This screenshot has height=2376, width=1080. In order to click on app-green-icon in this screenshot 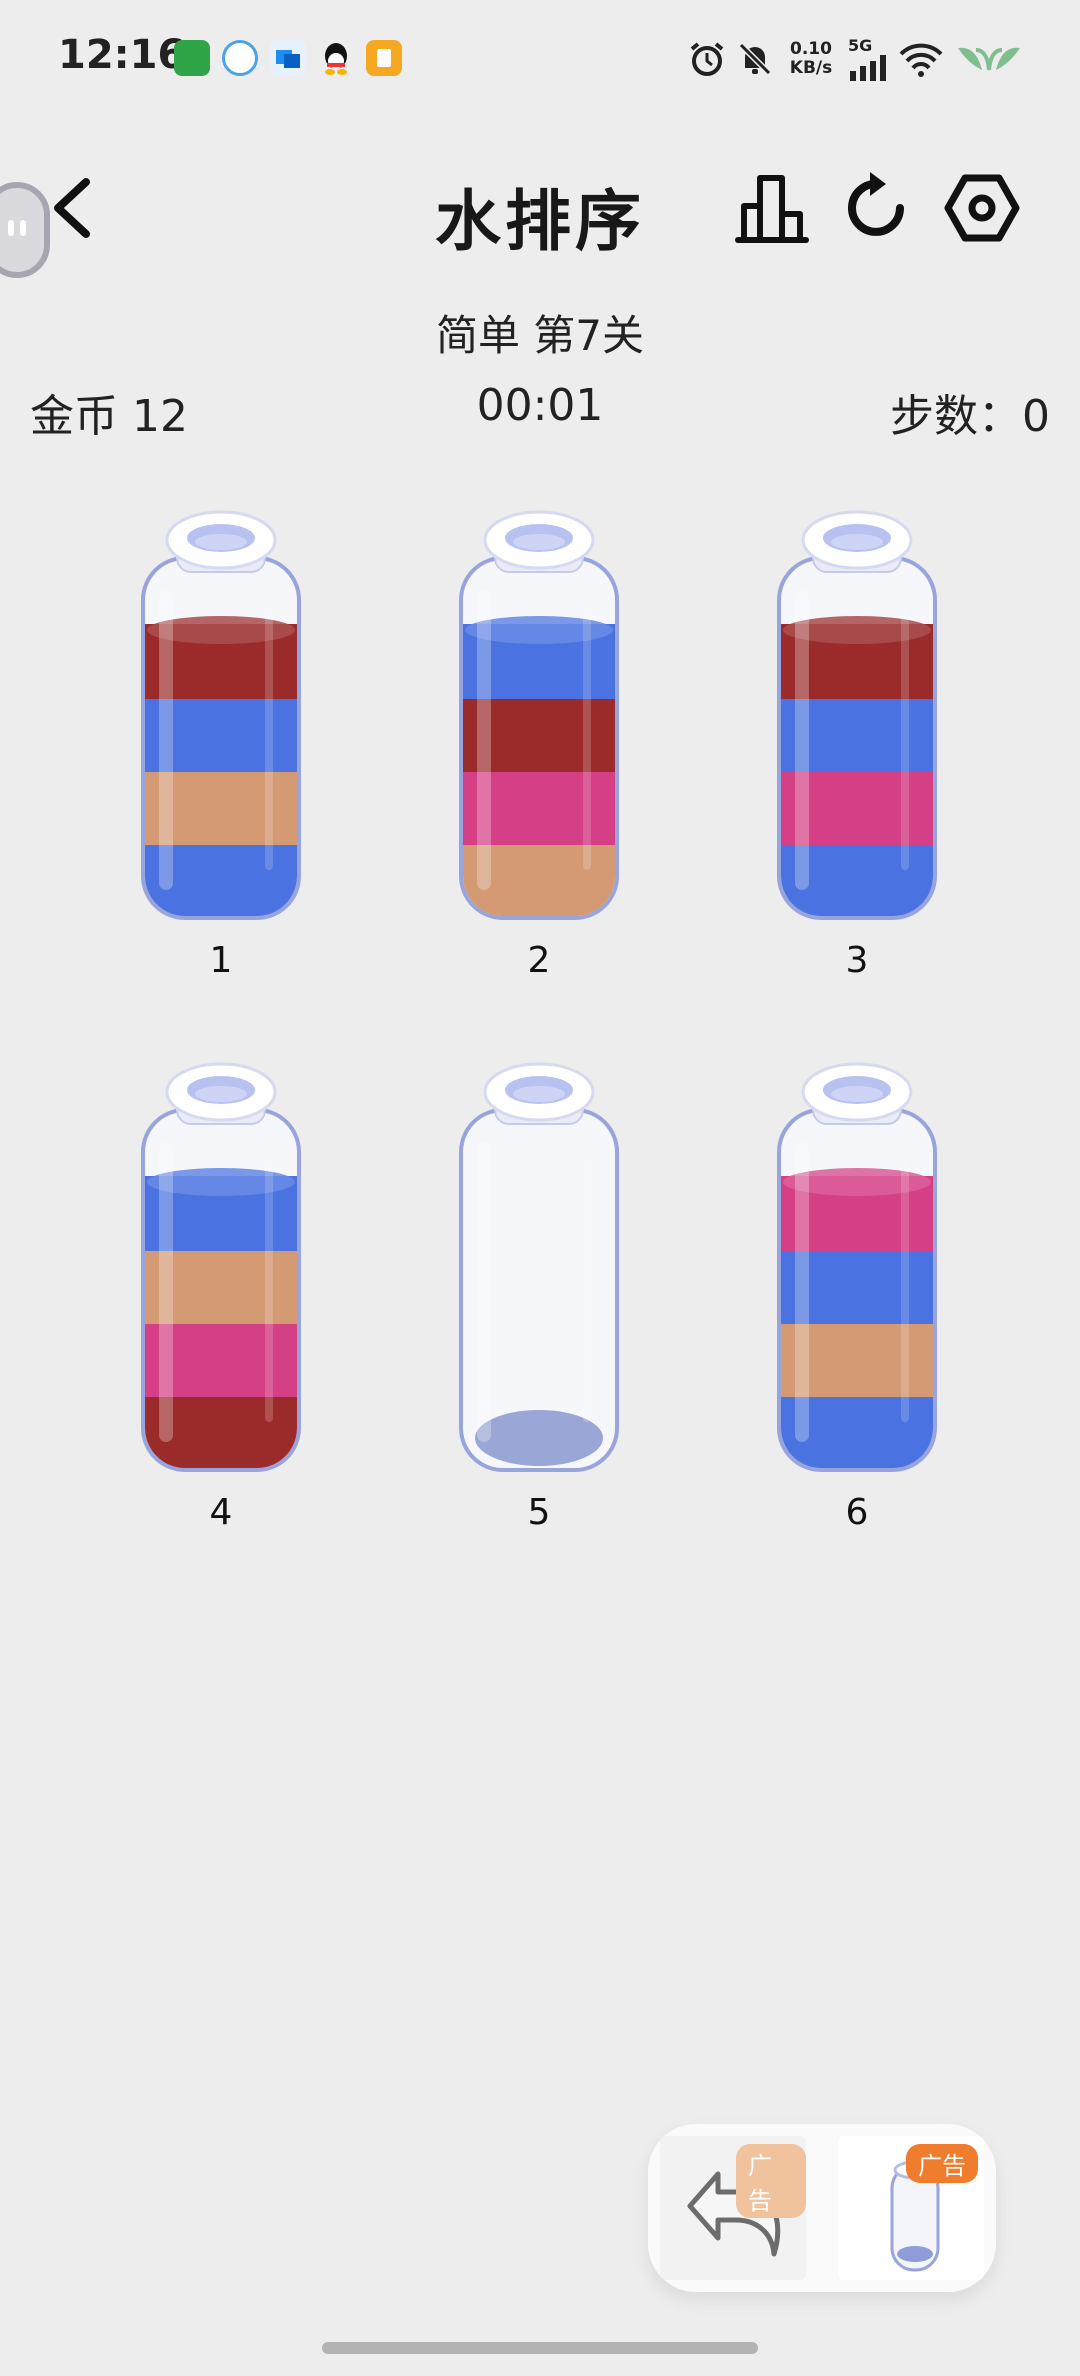, I will do `click(192, 58)`.